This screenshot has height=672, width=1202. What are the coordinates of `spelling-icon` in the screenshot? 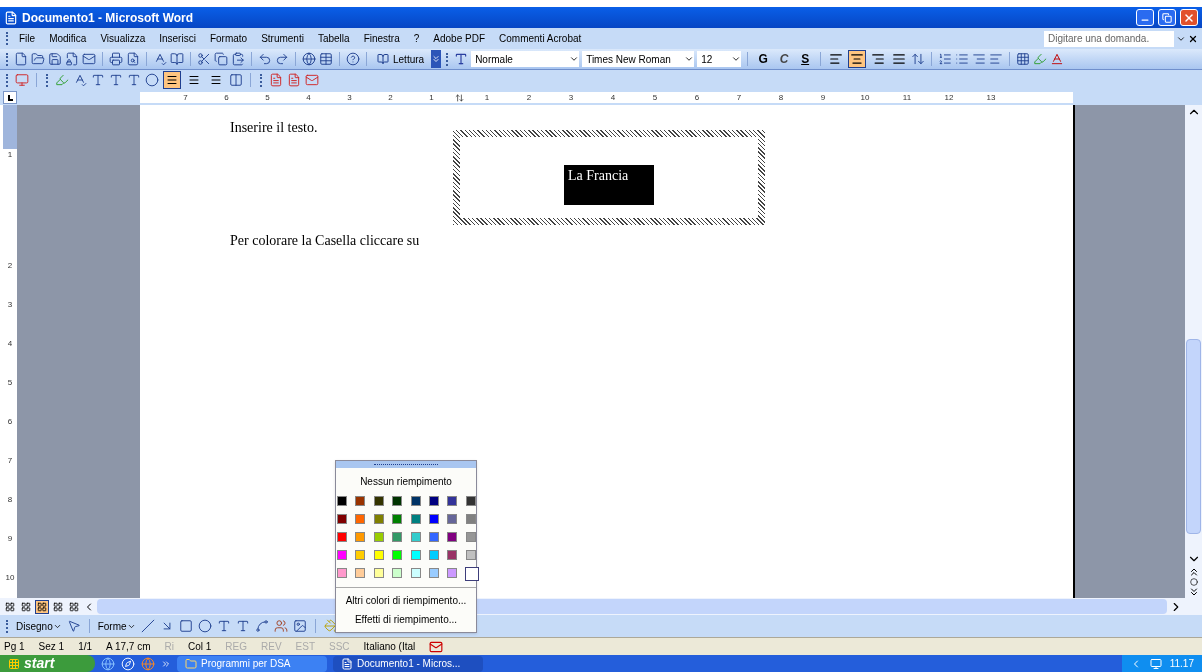 It's located at (80, 80).